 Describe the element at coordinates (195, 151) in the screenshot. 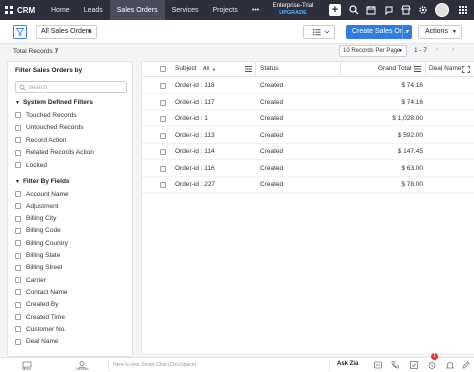

I see `subject-cell: Order-id : 114` at that location.